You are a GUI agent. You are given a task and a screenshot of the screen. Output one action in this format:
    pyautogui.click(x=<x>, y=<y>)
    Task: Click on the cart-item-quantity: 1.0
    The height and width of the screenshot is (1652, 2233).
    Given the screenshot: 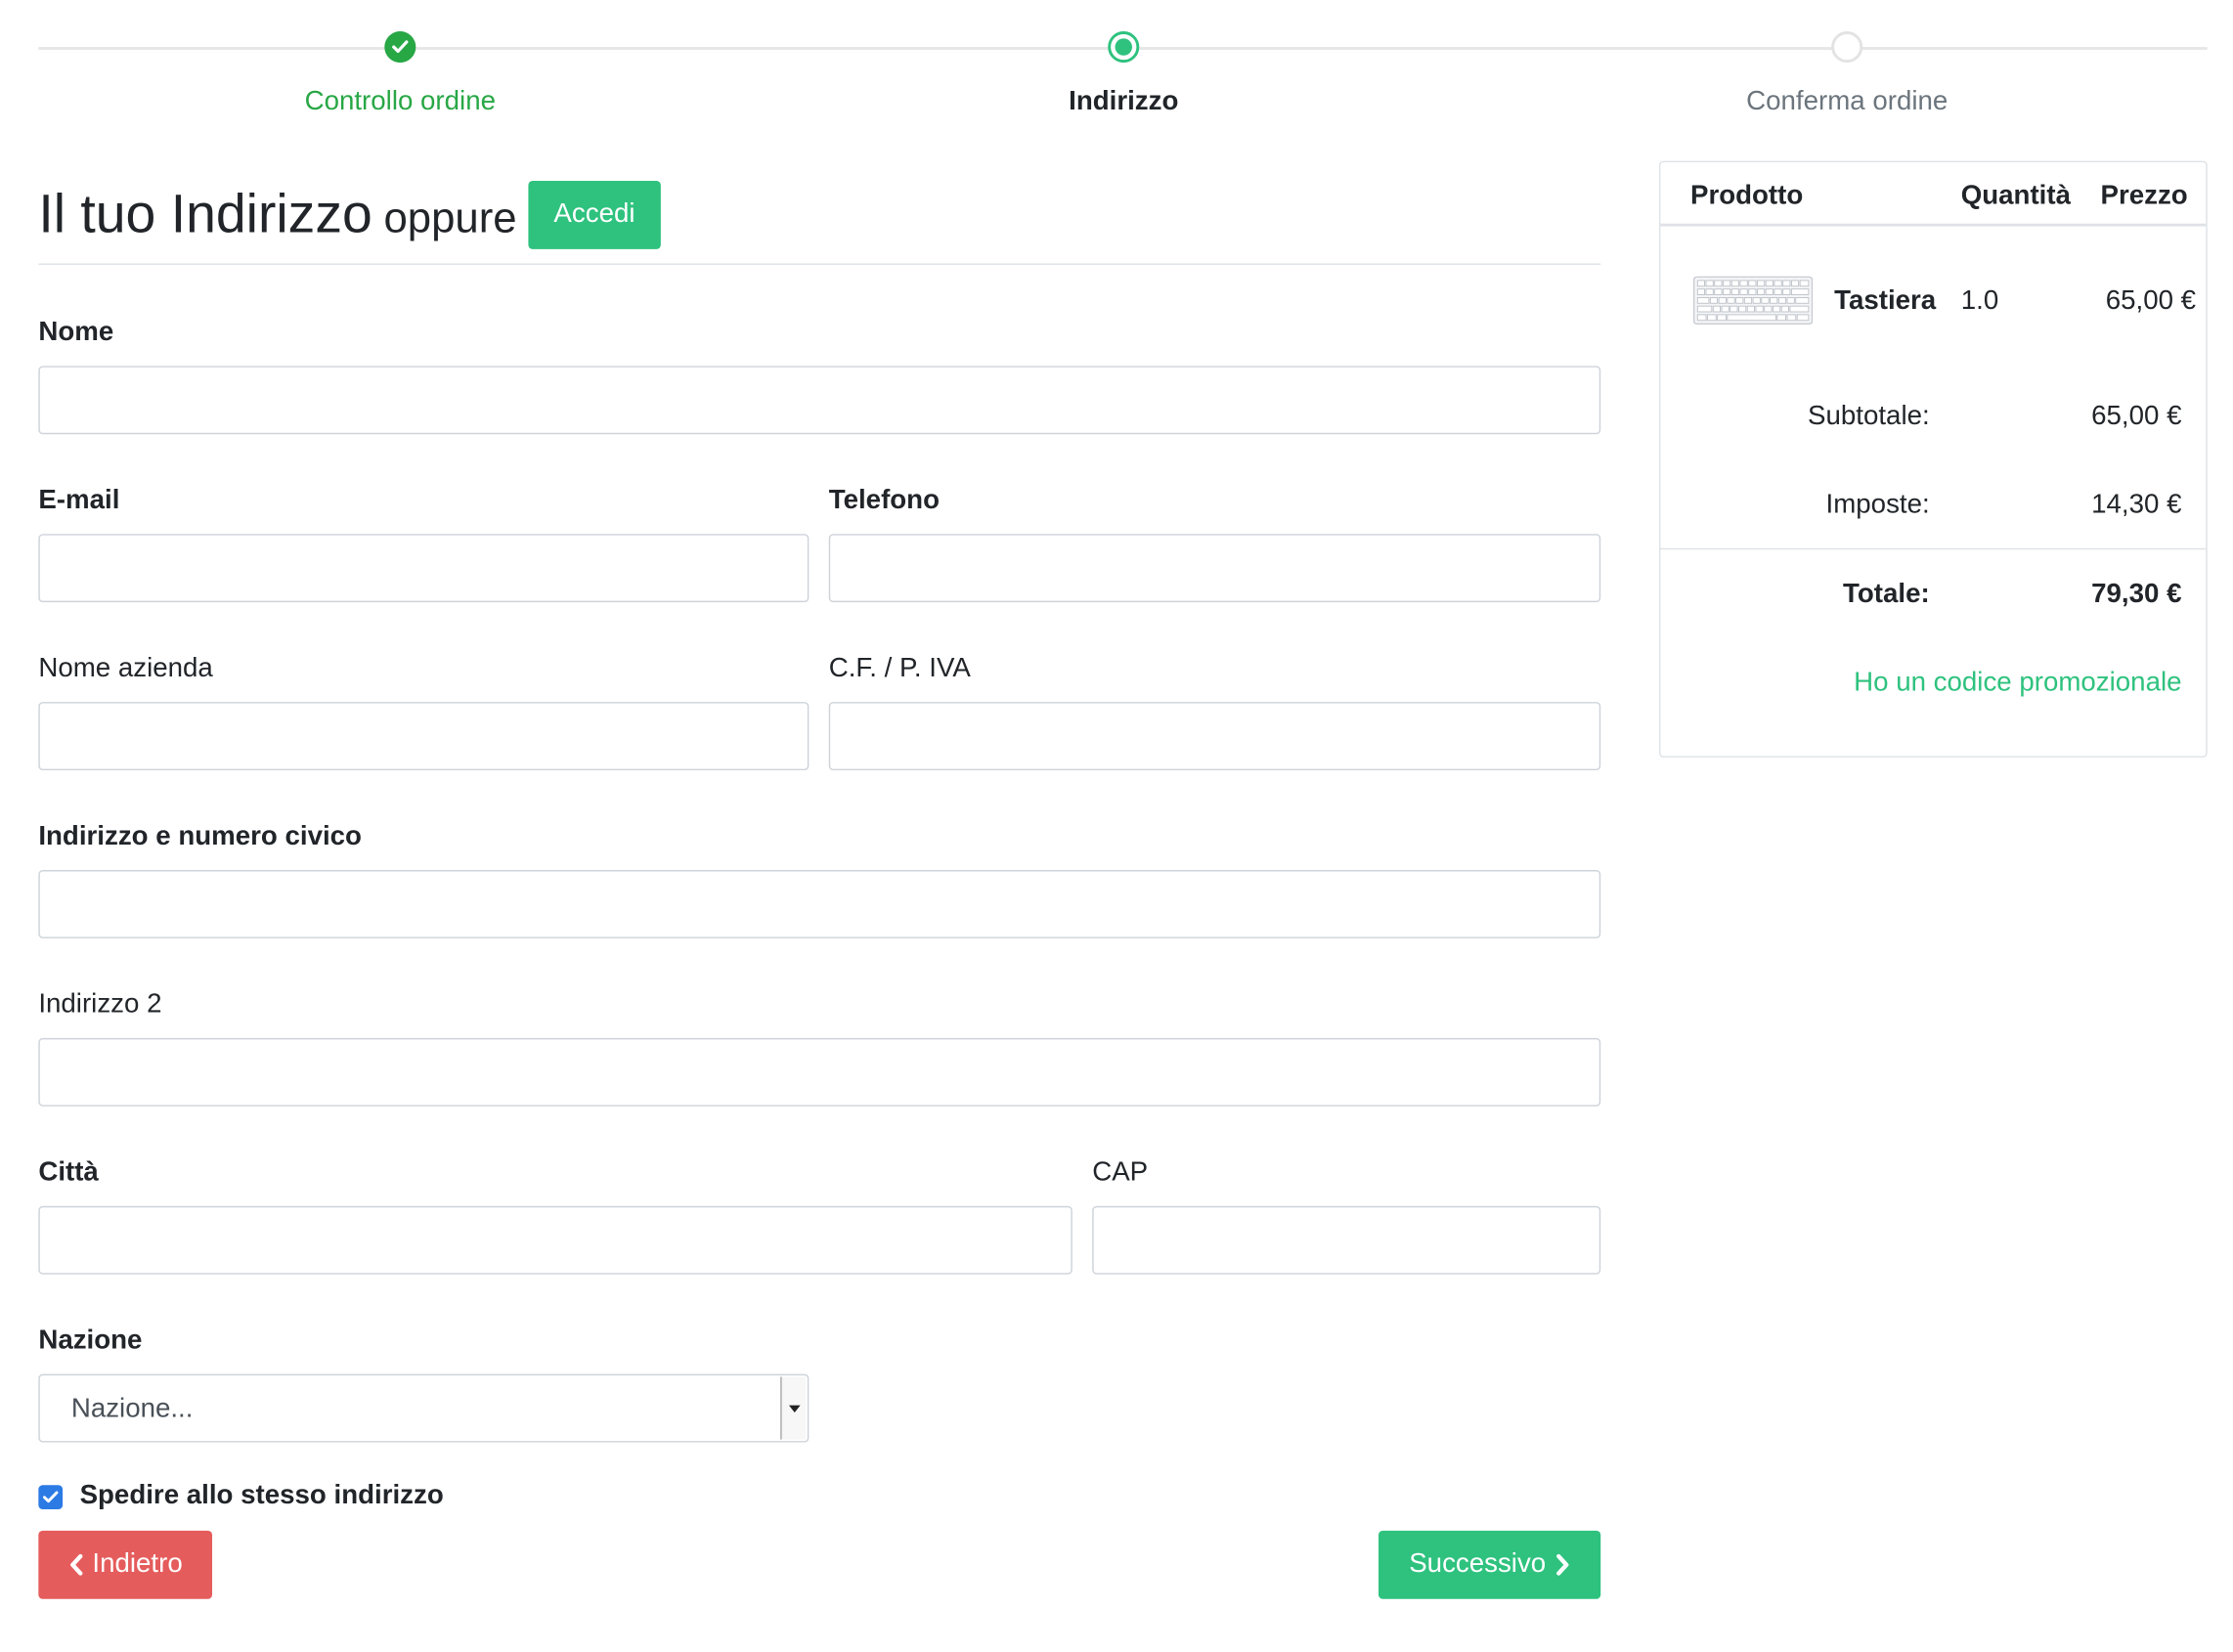 What is the action you would take?
    pyautogui.click(x=1980, y=301)
    